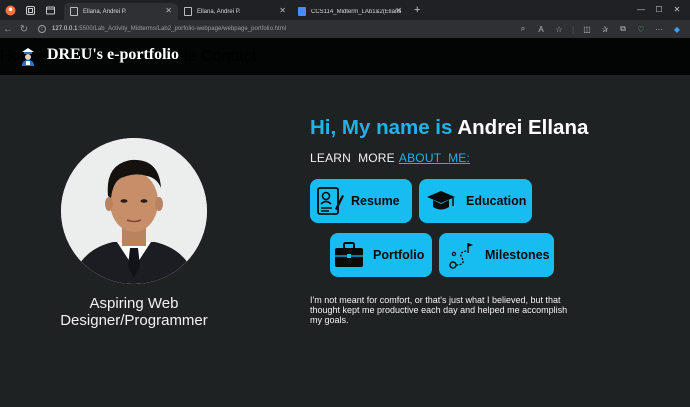 This screenshot has width=690, height=407. What do you see at coordinates (677, 29) in the screenshot?
I see `copilot-icon: ◆` at bounding box center [677, 29].